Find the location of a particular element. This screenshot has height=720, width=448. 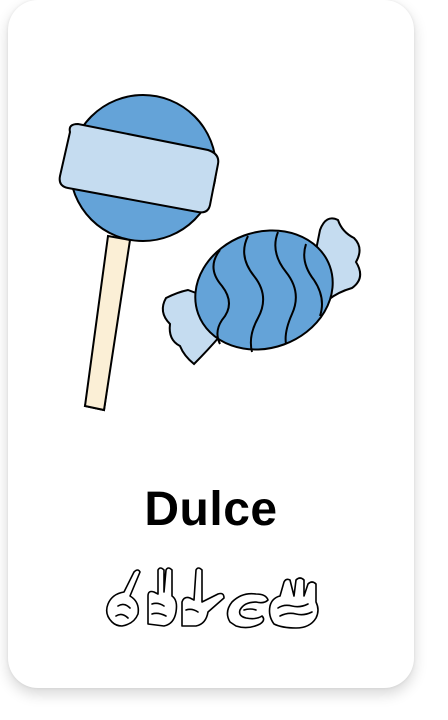

sign-d-icon is located at coordinates (123, 598).